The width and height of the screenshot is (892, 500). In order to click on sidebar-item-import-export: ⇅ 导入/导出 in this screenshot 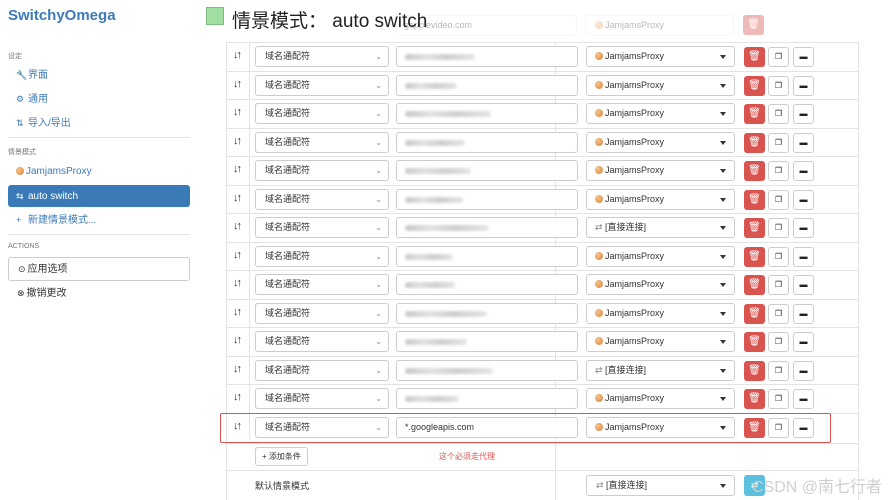, I will do `click(99, 123)`.